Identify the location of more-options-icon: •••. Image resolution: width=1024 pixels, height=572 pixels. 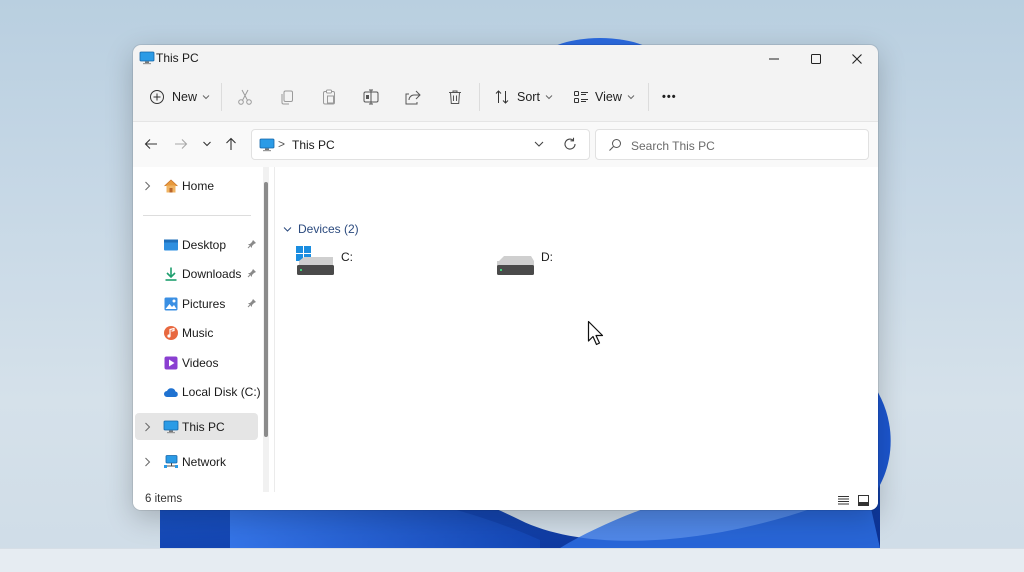
(669, 97).